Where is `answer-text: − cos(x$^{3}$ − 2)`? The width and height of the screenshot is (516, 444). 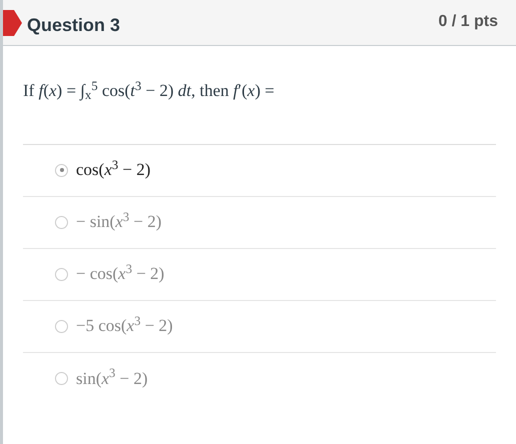
answer-text: − cos(x$^{3}$ − 2) is located at coordinates (120, 273).